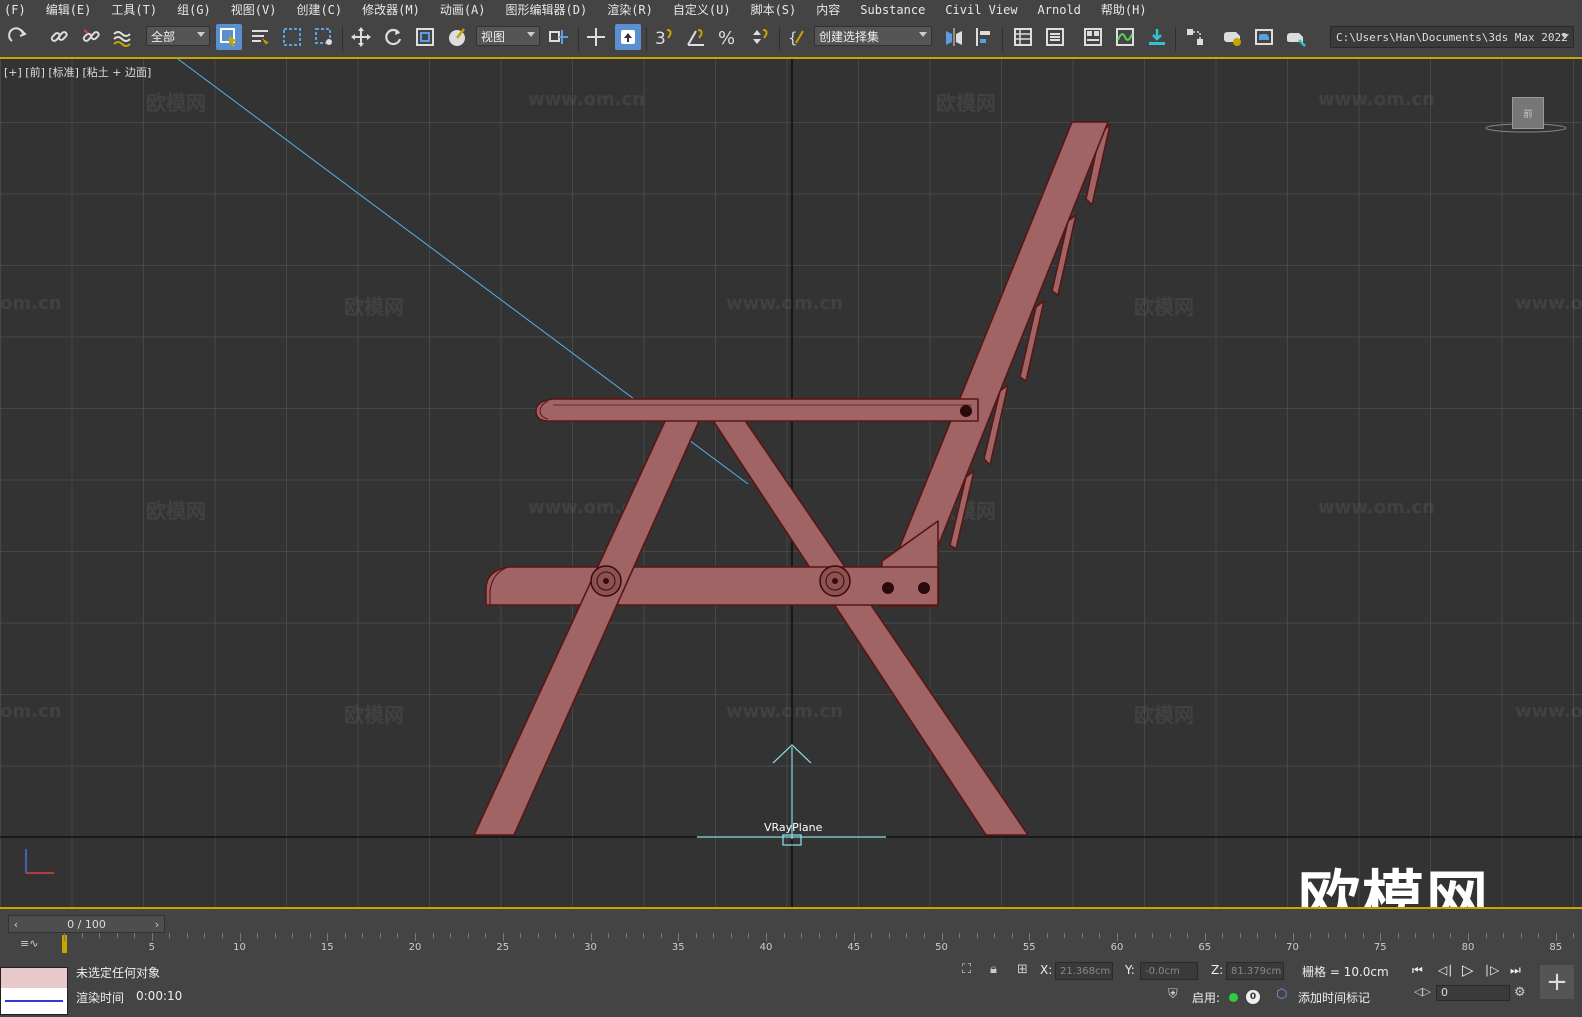  I want to click on menu-views: 视图(V), so click(254, 9).